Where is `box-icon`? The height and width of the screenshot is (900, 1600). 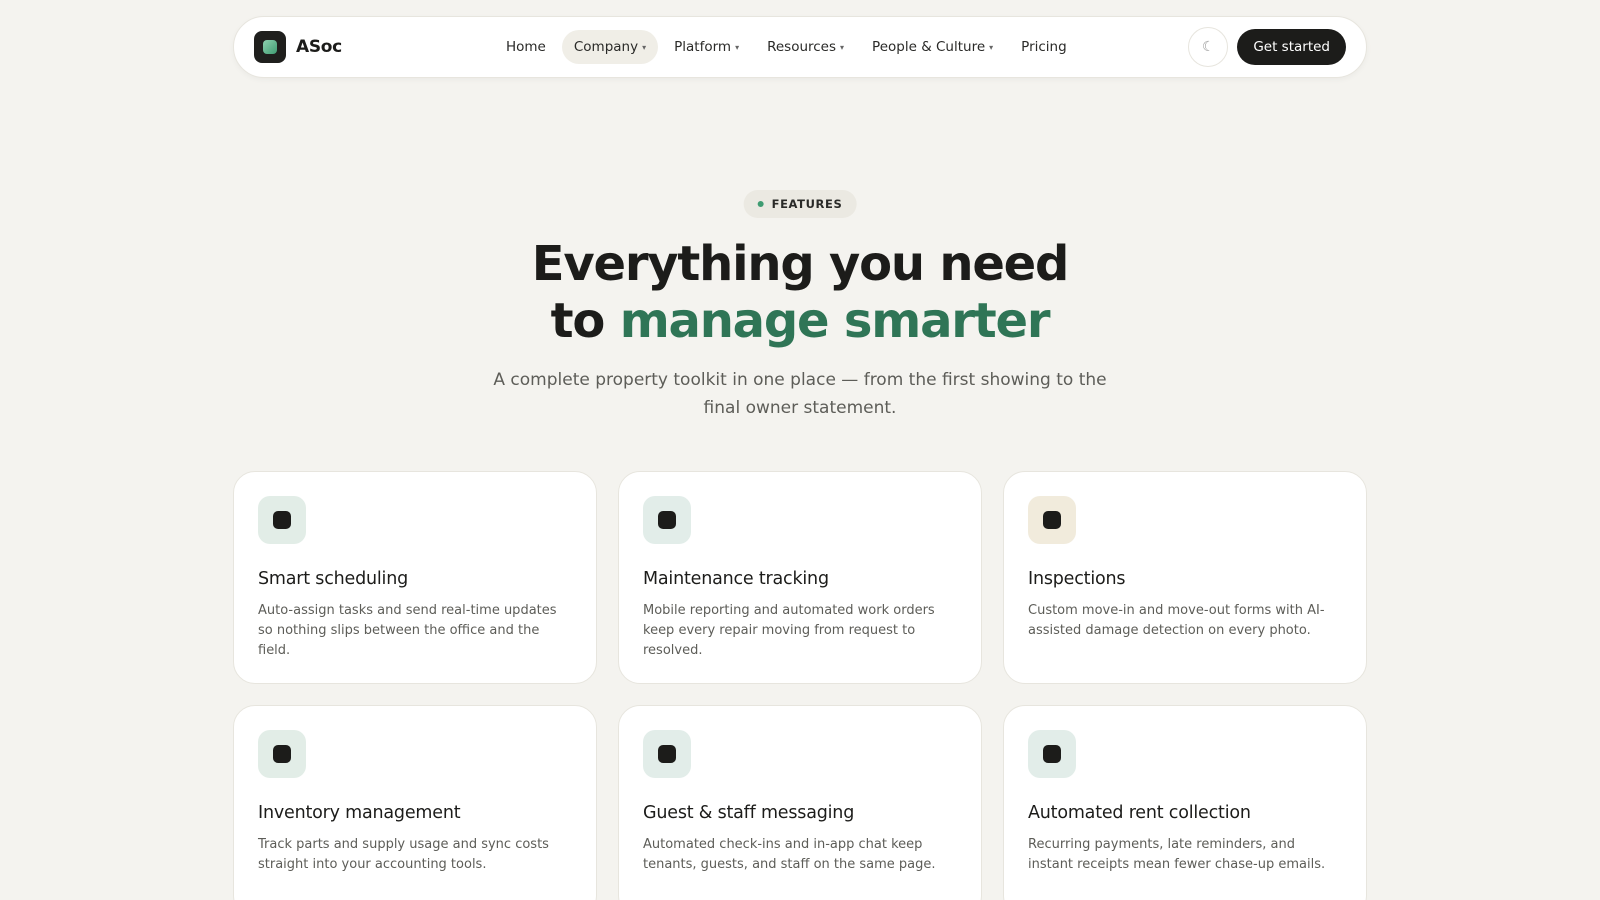 box-icon is located at coordinates (282, 754).